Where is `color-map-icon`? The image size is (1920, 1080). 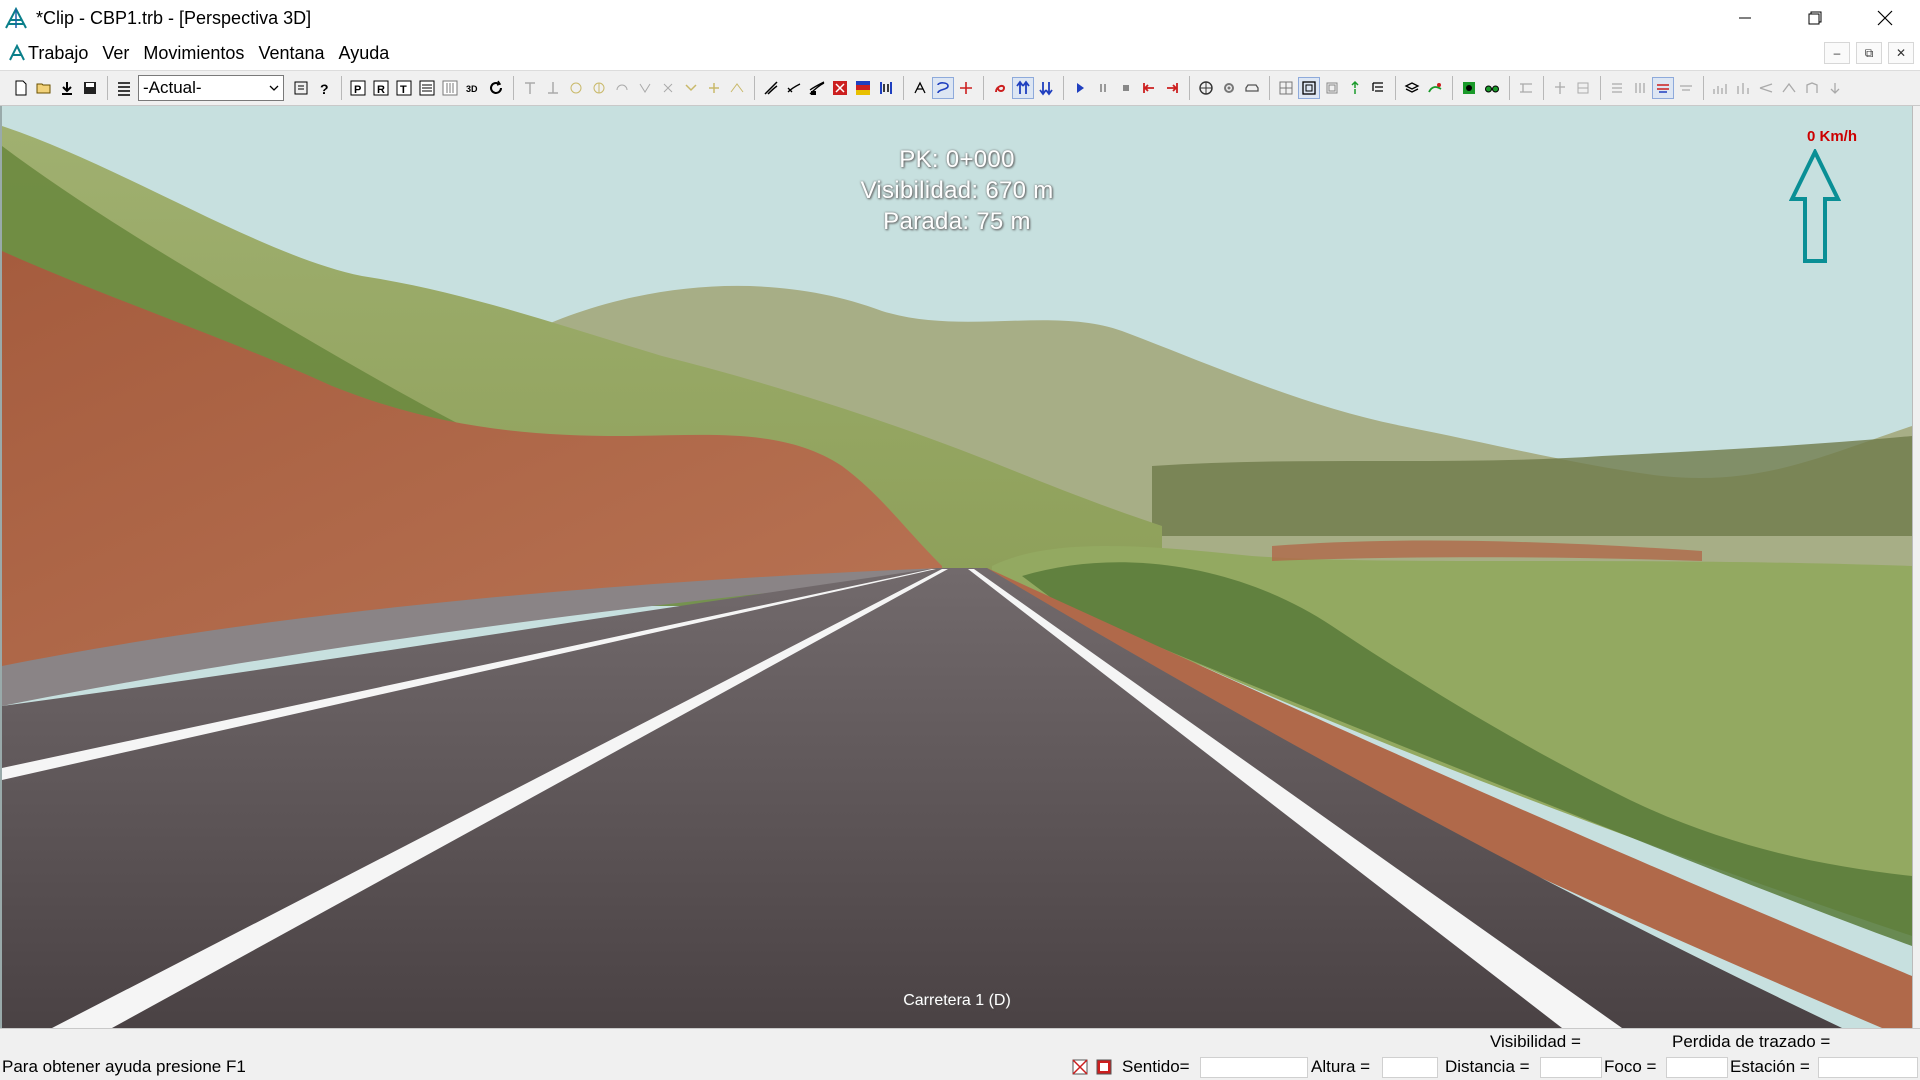 color-map-icon is located at coordinates (863, 88).